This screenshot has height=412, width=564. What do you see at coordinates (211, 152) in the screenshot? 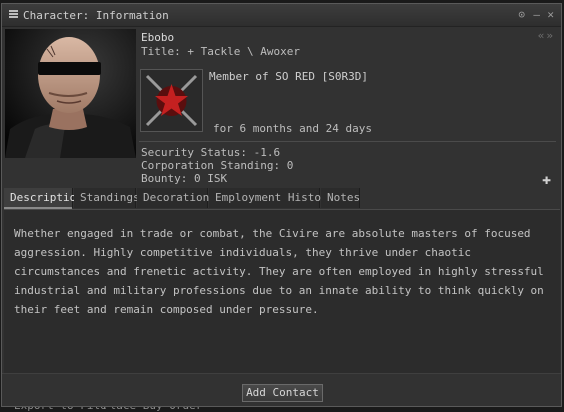
I see `security-status: Security Status: -1.6` at bounding box center [211, 152].